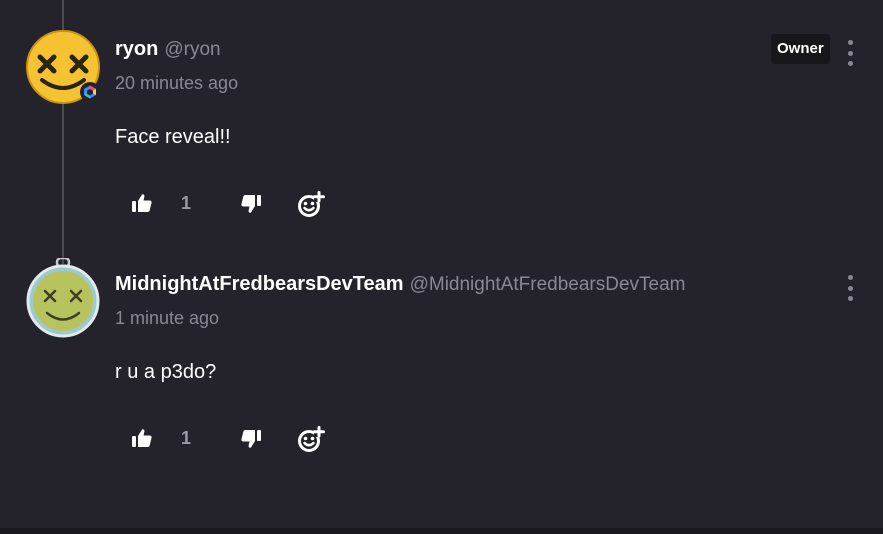 Image resolution: width=883 pixels, height=534 pixels. I want to click on comment-text: Face reveal!!, so click(173, 137).